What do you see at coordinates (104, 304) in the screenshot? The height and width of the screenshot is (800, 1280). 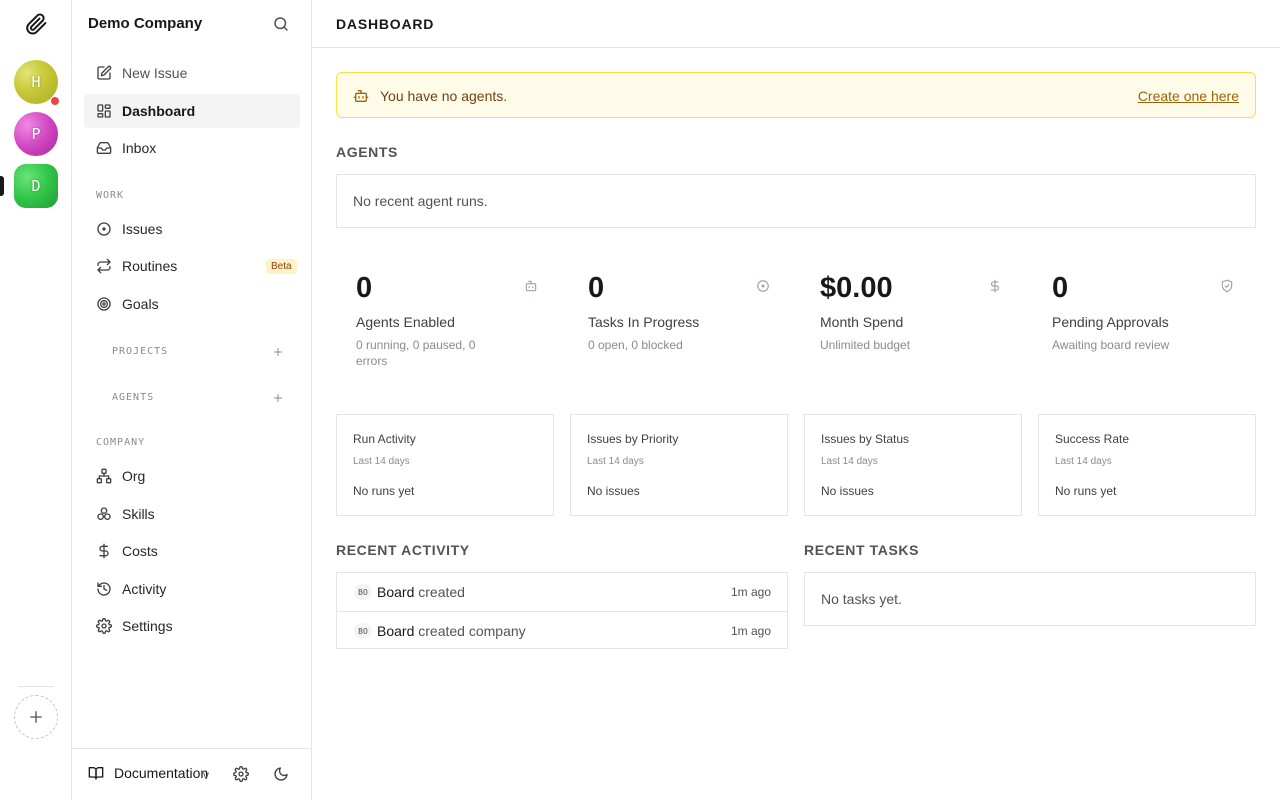 I see `target-icon` at bounding box center [104, 304].